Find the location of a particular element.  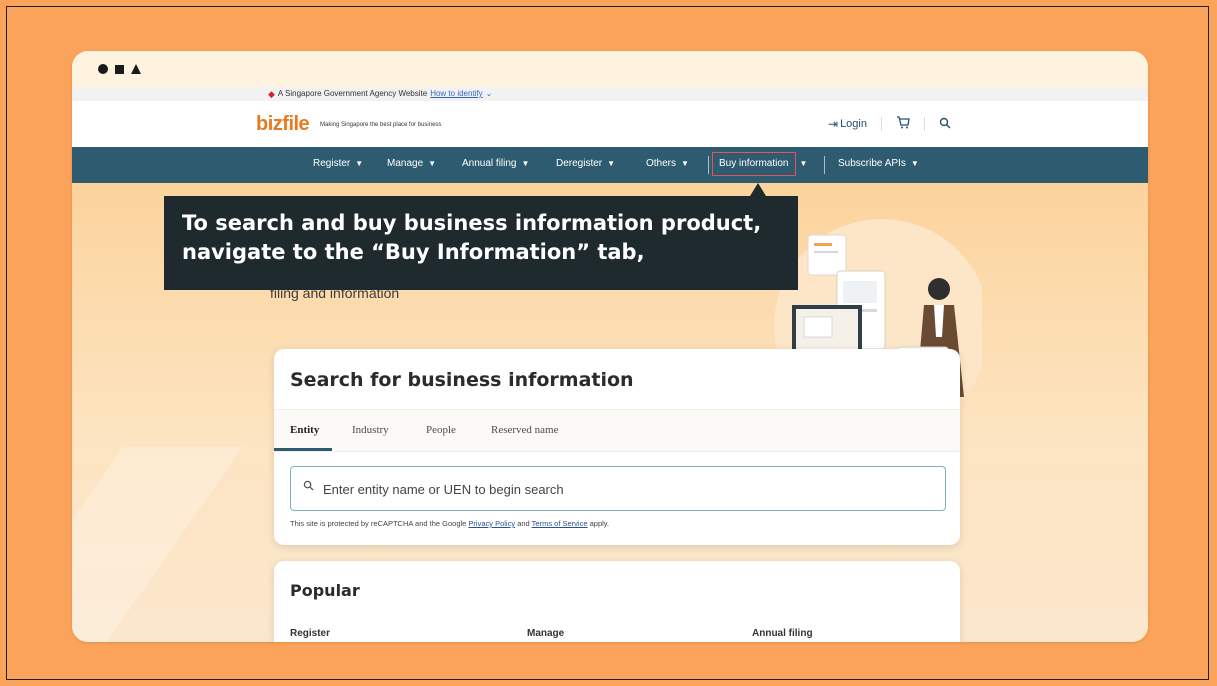

search-field is located at coordinates (618, 488).